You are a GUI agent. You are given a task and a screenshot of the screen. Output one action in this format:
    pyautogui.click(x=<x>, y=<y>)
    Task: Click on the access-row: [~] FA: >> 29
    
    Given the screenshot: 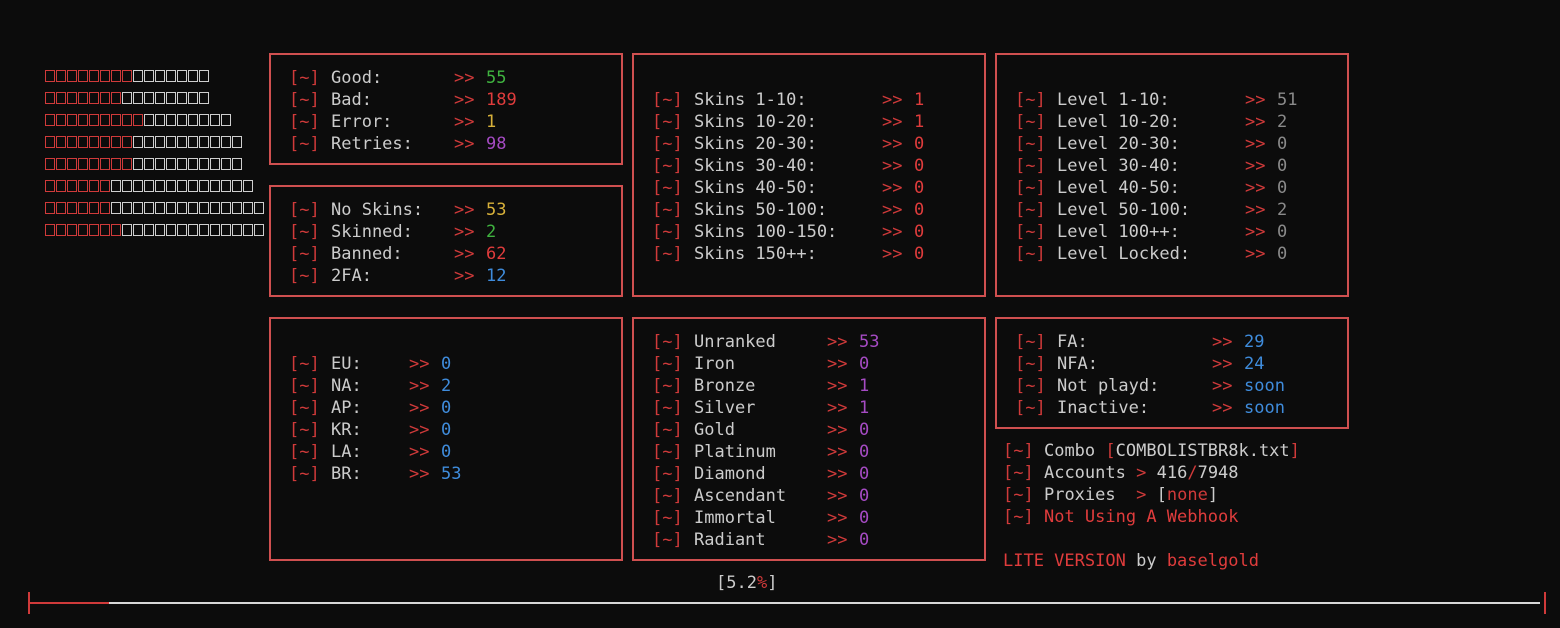 What is the action you would take?
    pyautogui.click(x=1139, y=342)
    